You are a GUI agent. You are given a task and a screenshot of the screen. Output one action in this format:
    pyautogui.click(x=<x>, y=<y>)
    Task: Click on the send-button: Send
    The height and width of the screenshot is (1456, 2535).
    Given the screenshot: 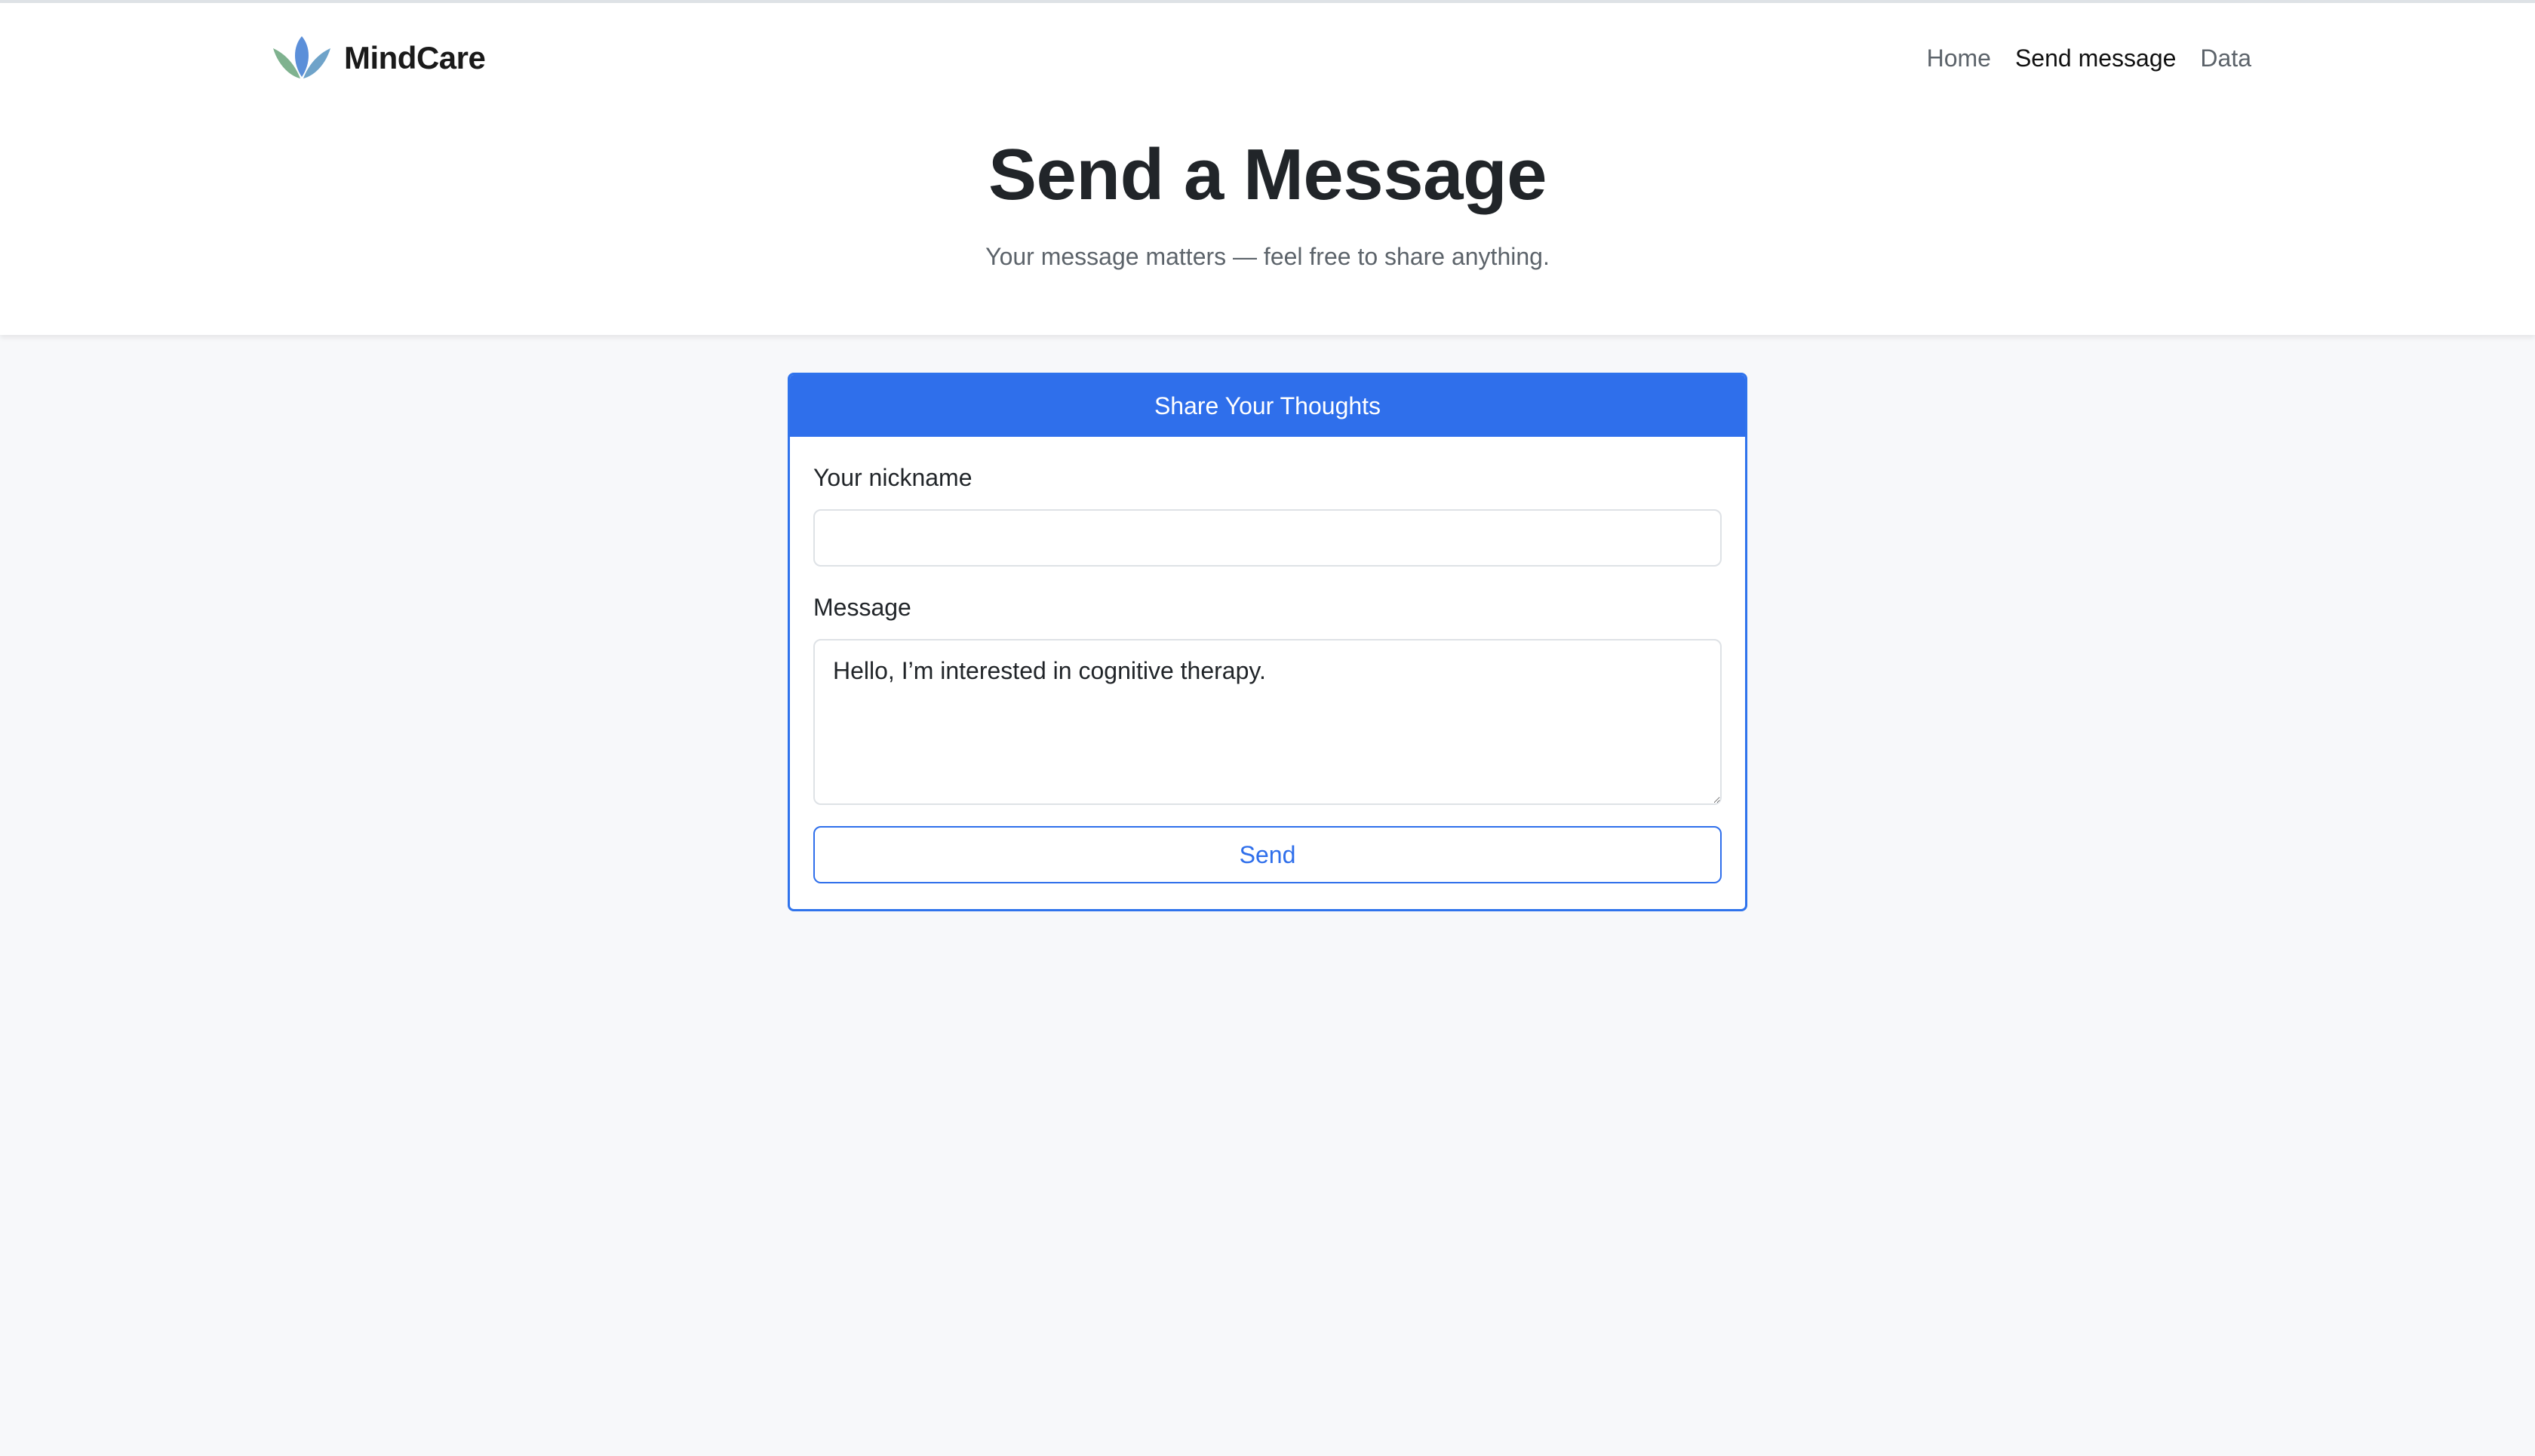 What is the action you would take?
    pyautogui.click(x=1268, y=854)
    